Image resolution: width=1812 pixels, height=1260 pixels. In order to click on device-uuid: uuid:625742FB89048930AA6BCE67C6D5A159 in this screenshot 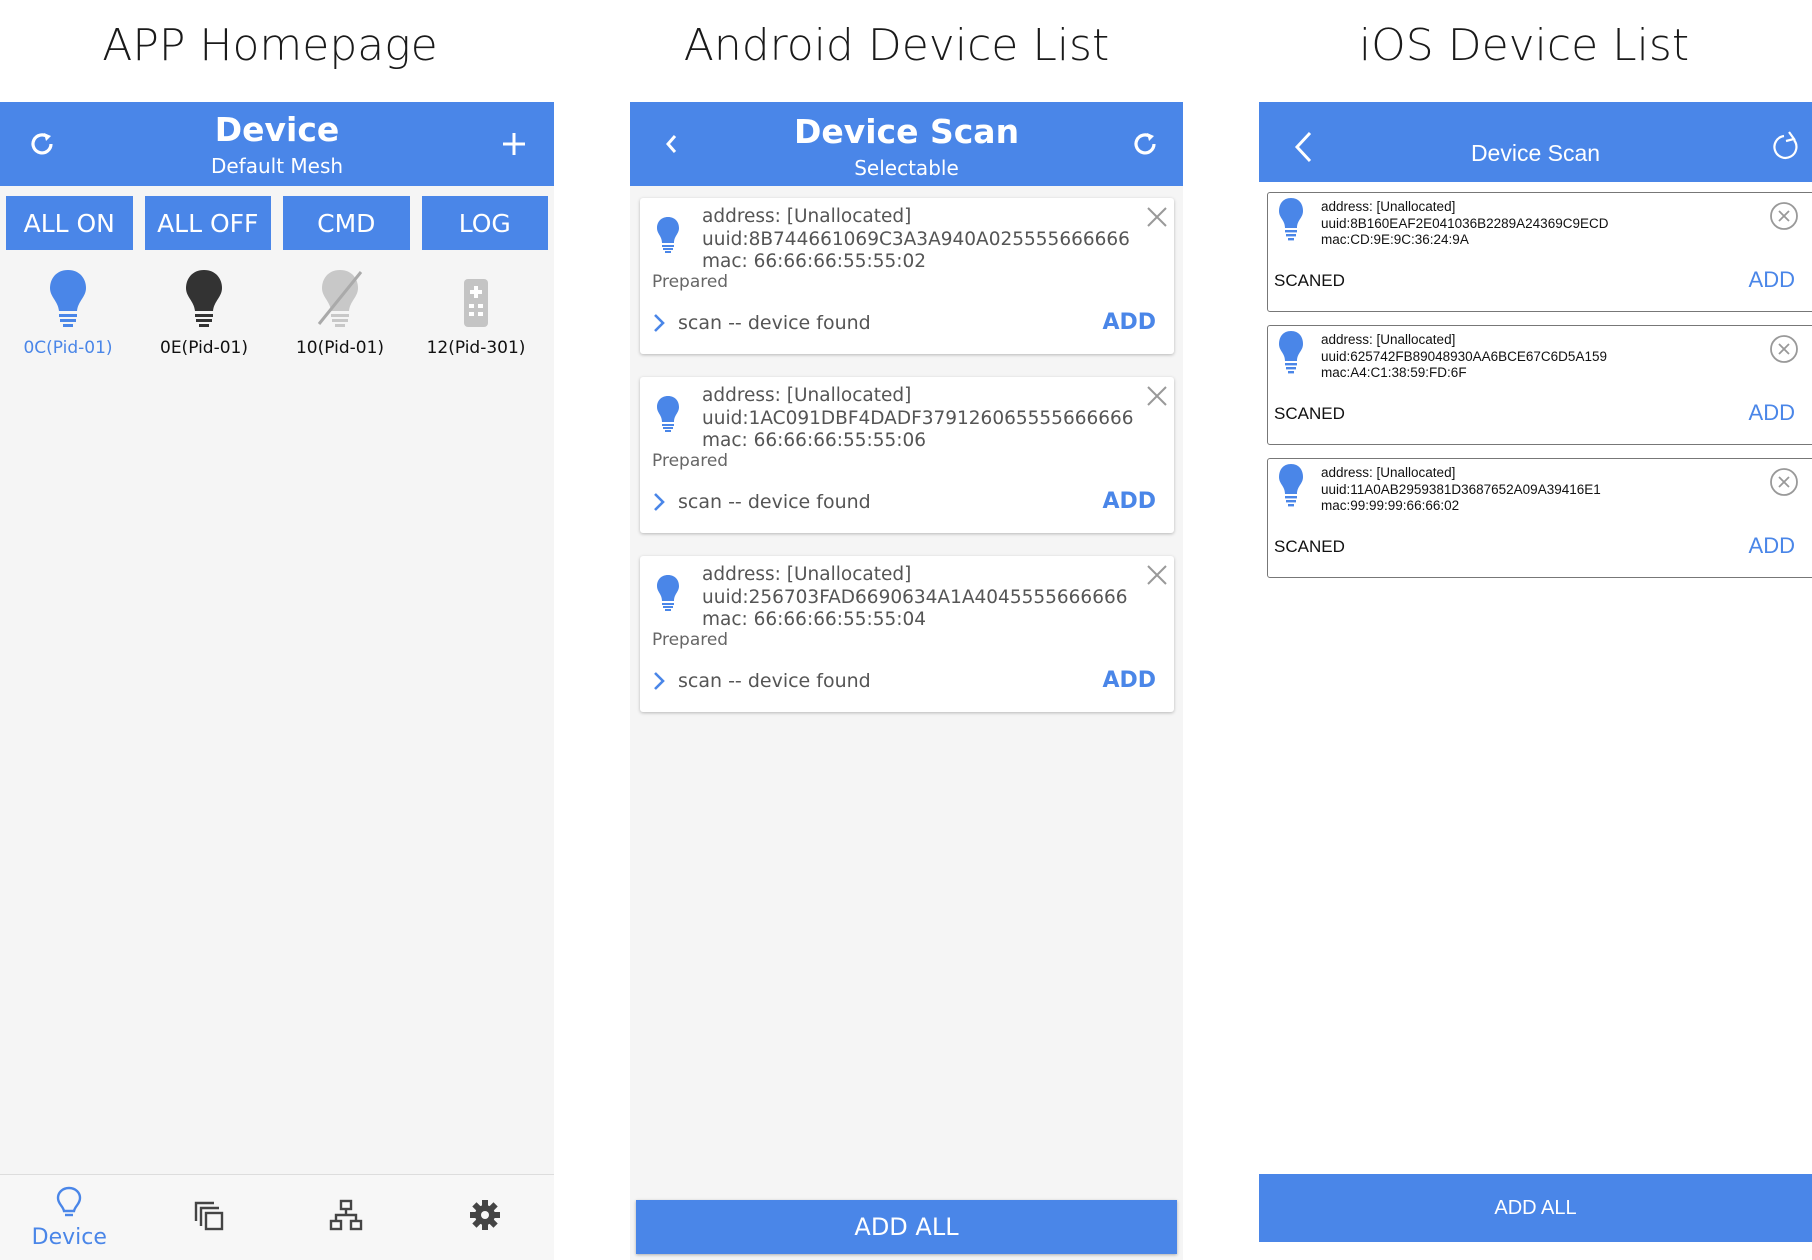, I will do `click(1464, 356)`.